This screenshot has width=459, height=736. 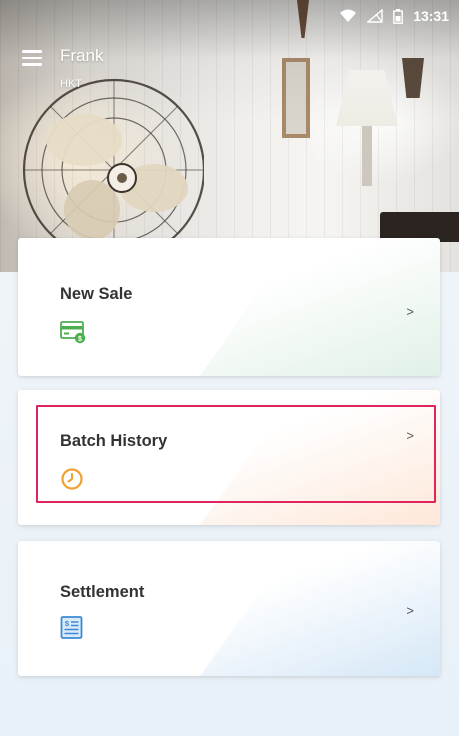 I want to click on signal-icon, so click(x=375, y=16).